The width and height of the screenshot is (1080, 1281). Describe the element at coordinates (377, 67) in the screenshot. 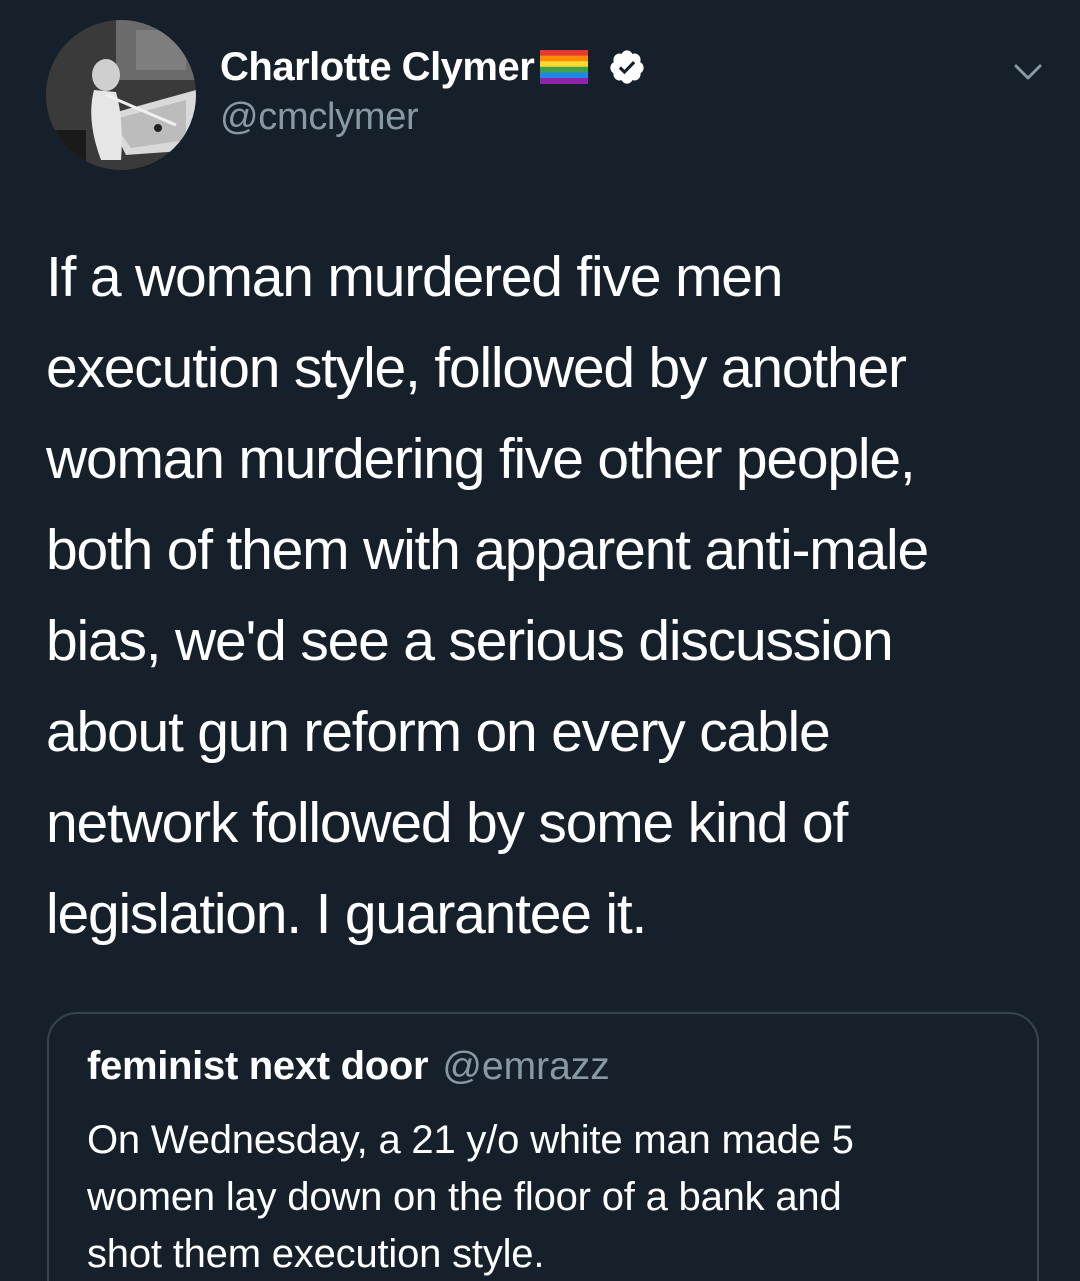

I see `author-display-name: Charlotte Clymer` at that location.